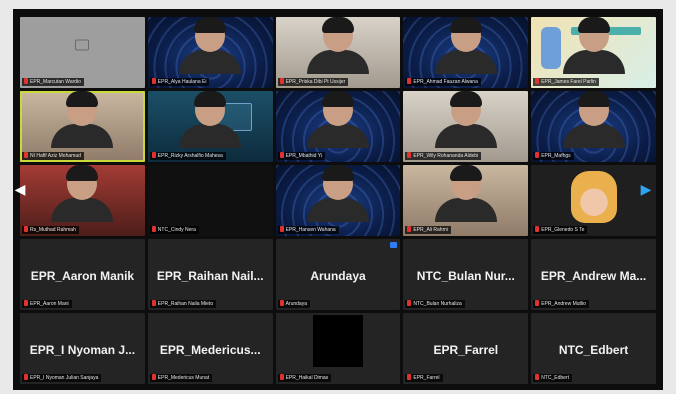  I want to click on participant-name-label: EPR_James Farel Parlin, so click(568, 82).